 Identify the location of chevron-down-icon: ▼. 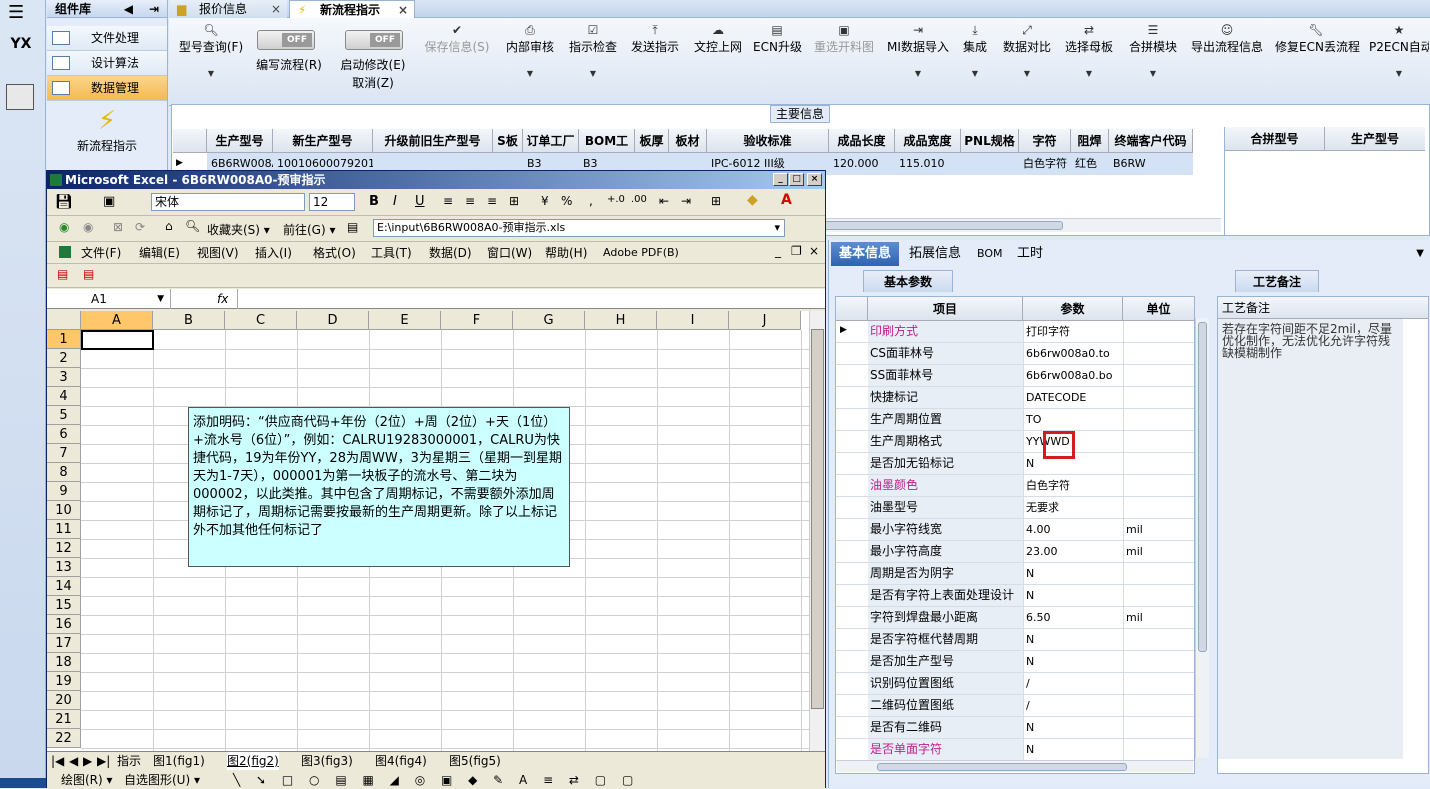
(1420, 253).